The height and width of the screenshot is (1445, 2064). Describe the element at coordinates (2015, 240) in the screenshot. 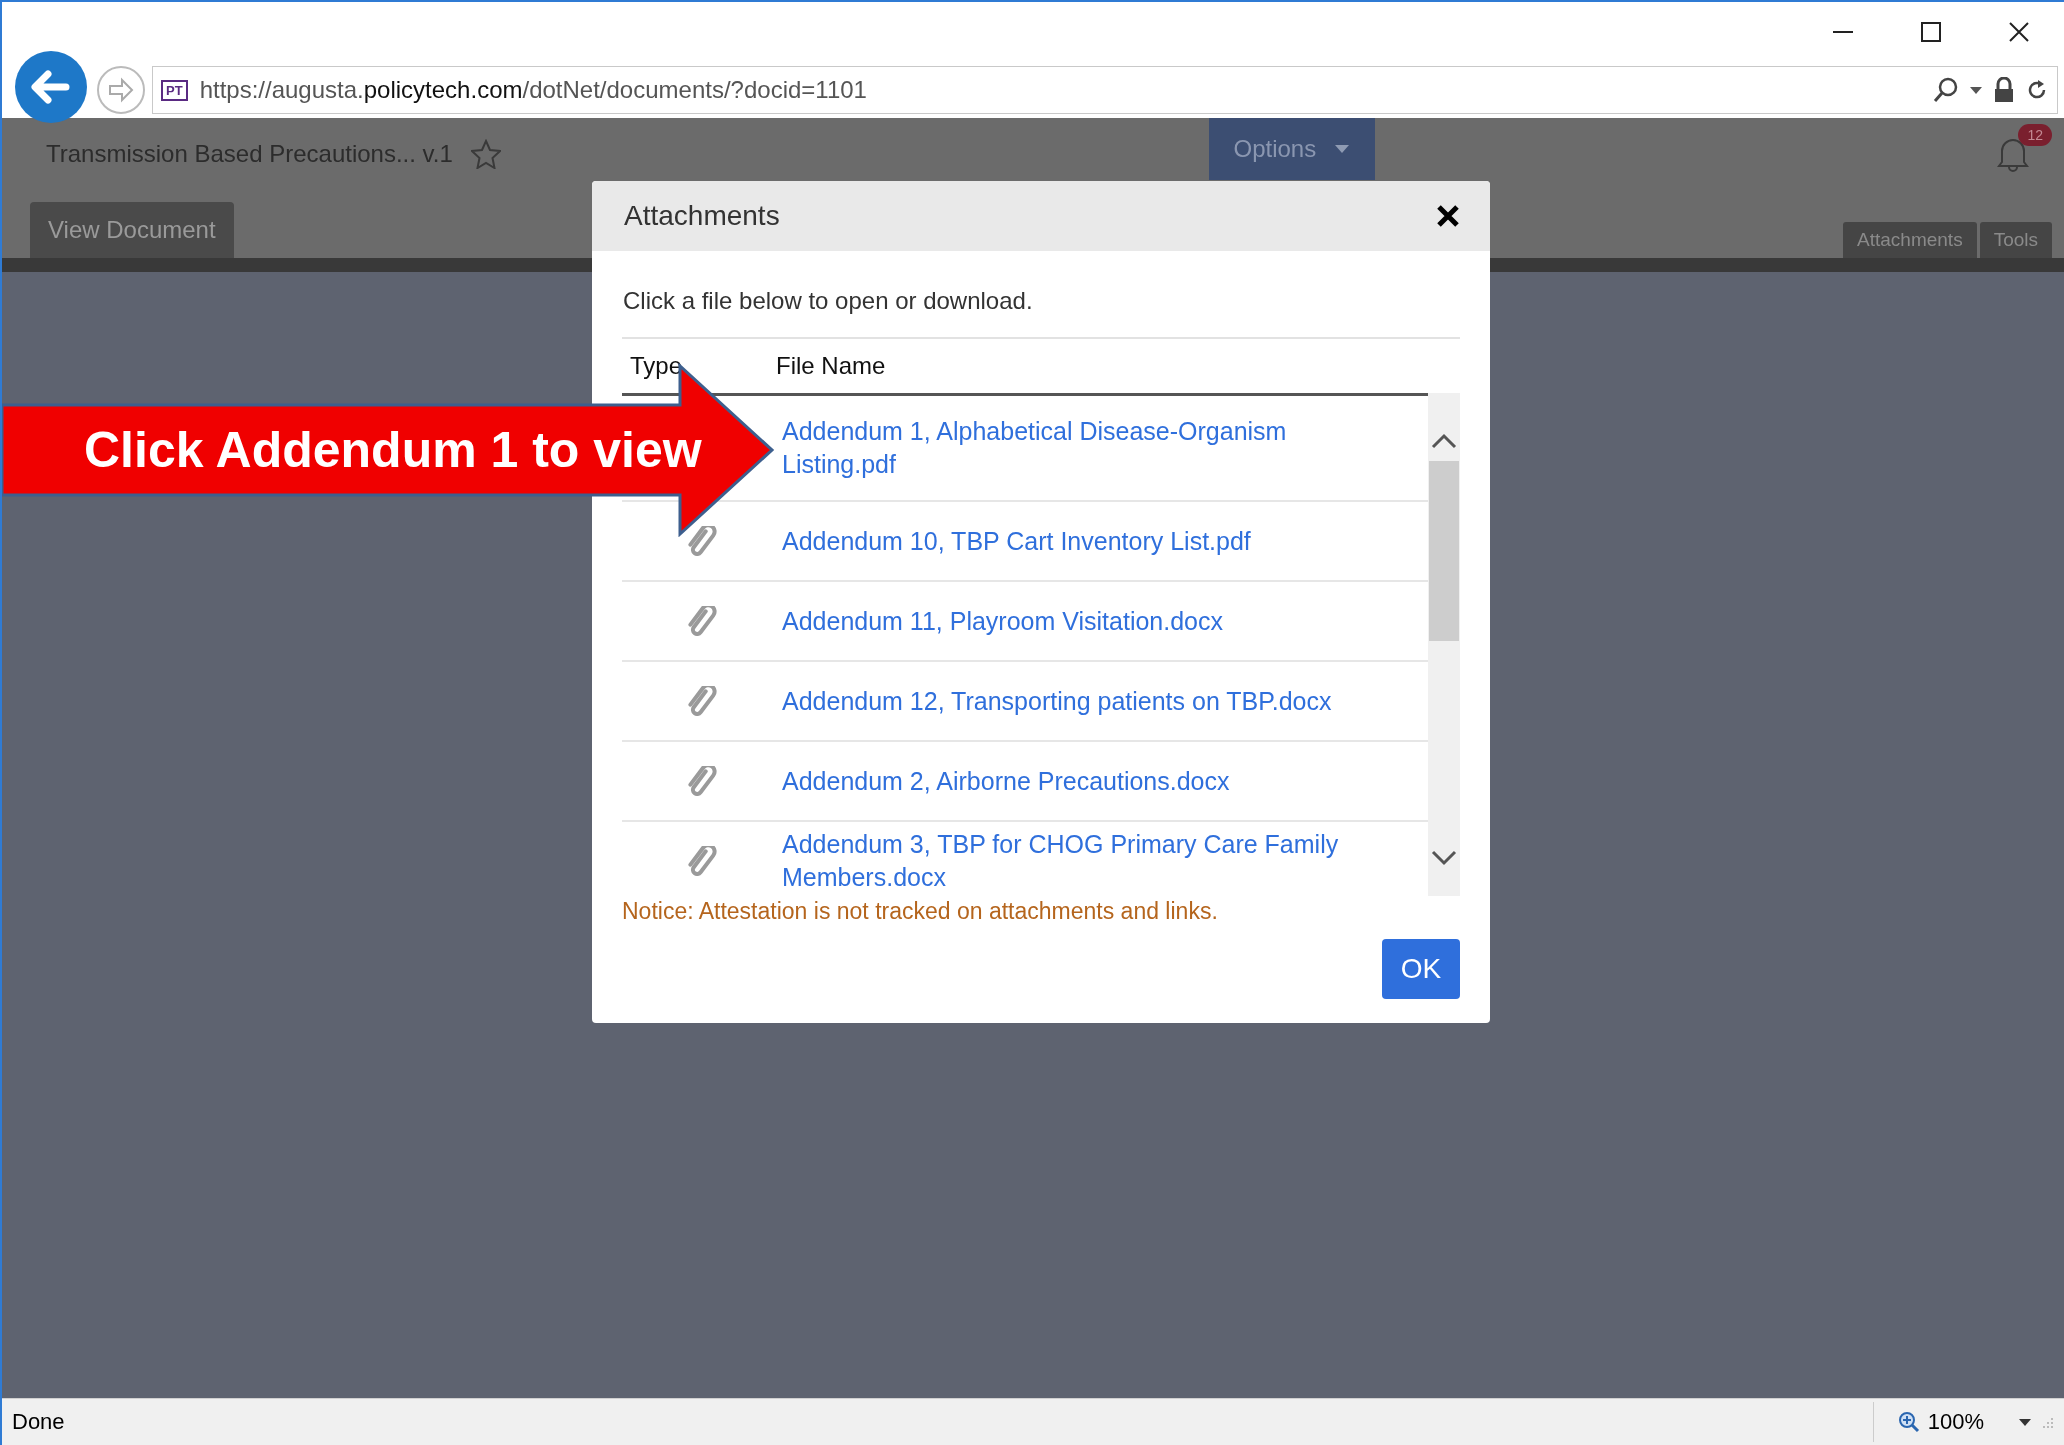

I see `header-tab: Tools` at that location.